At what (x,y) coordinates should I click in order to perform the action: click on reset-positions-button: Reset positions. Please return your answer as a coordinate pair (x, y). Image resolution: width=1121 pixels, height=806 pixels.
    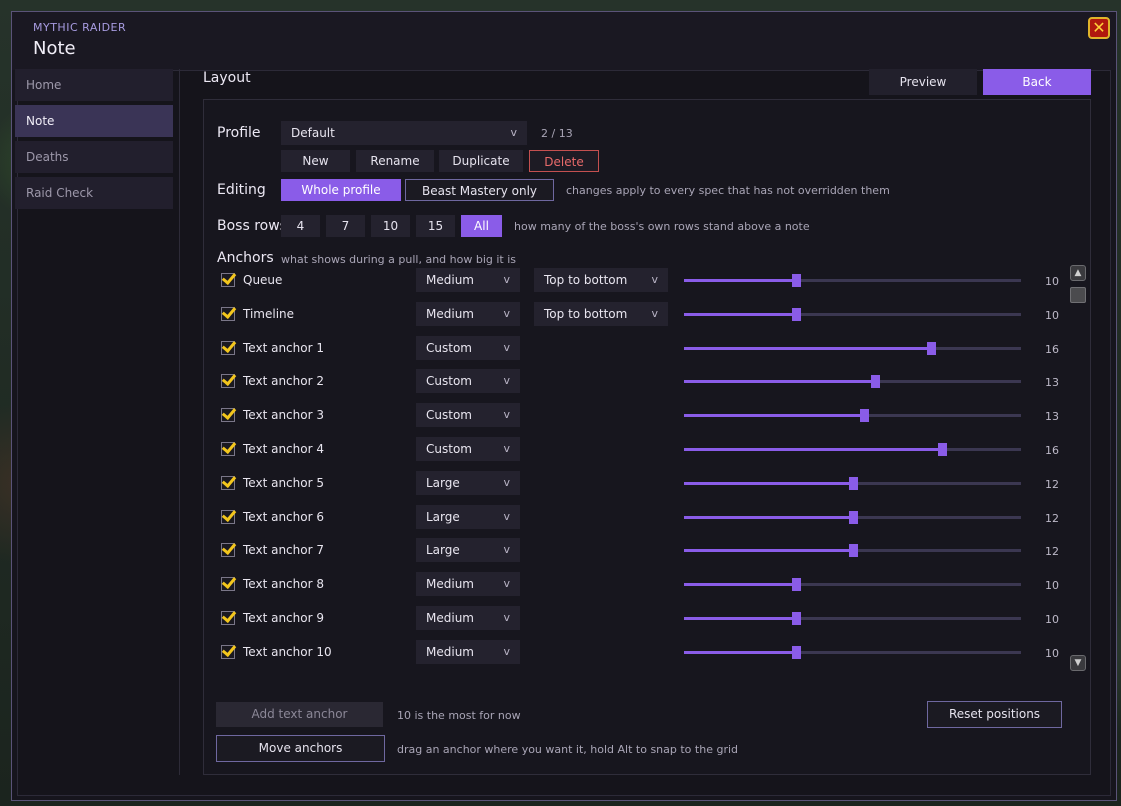
    Looking at the image, I should click on (994, 714).